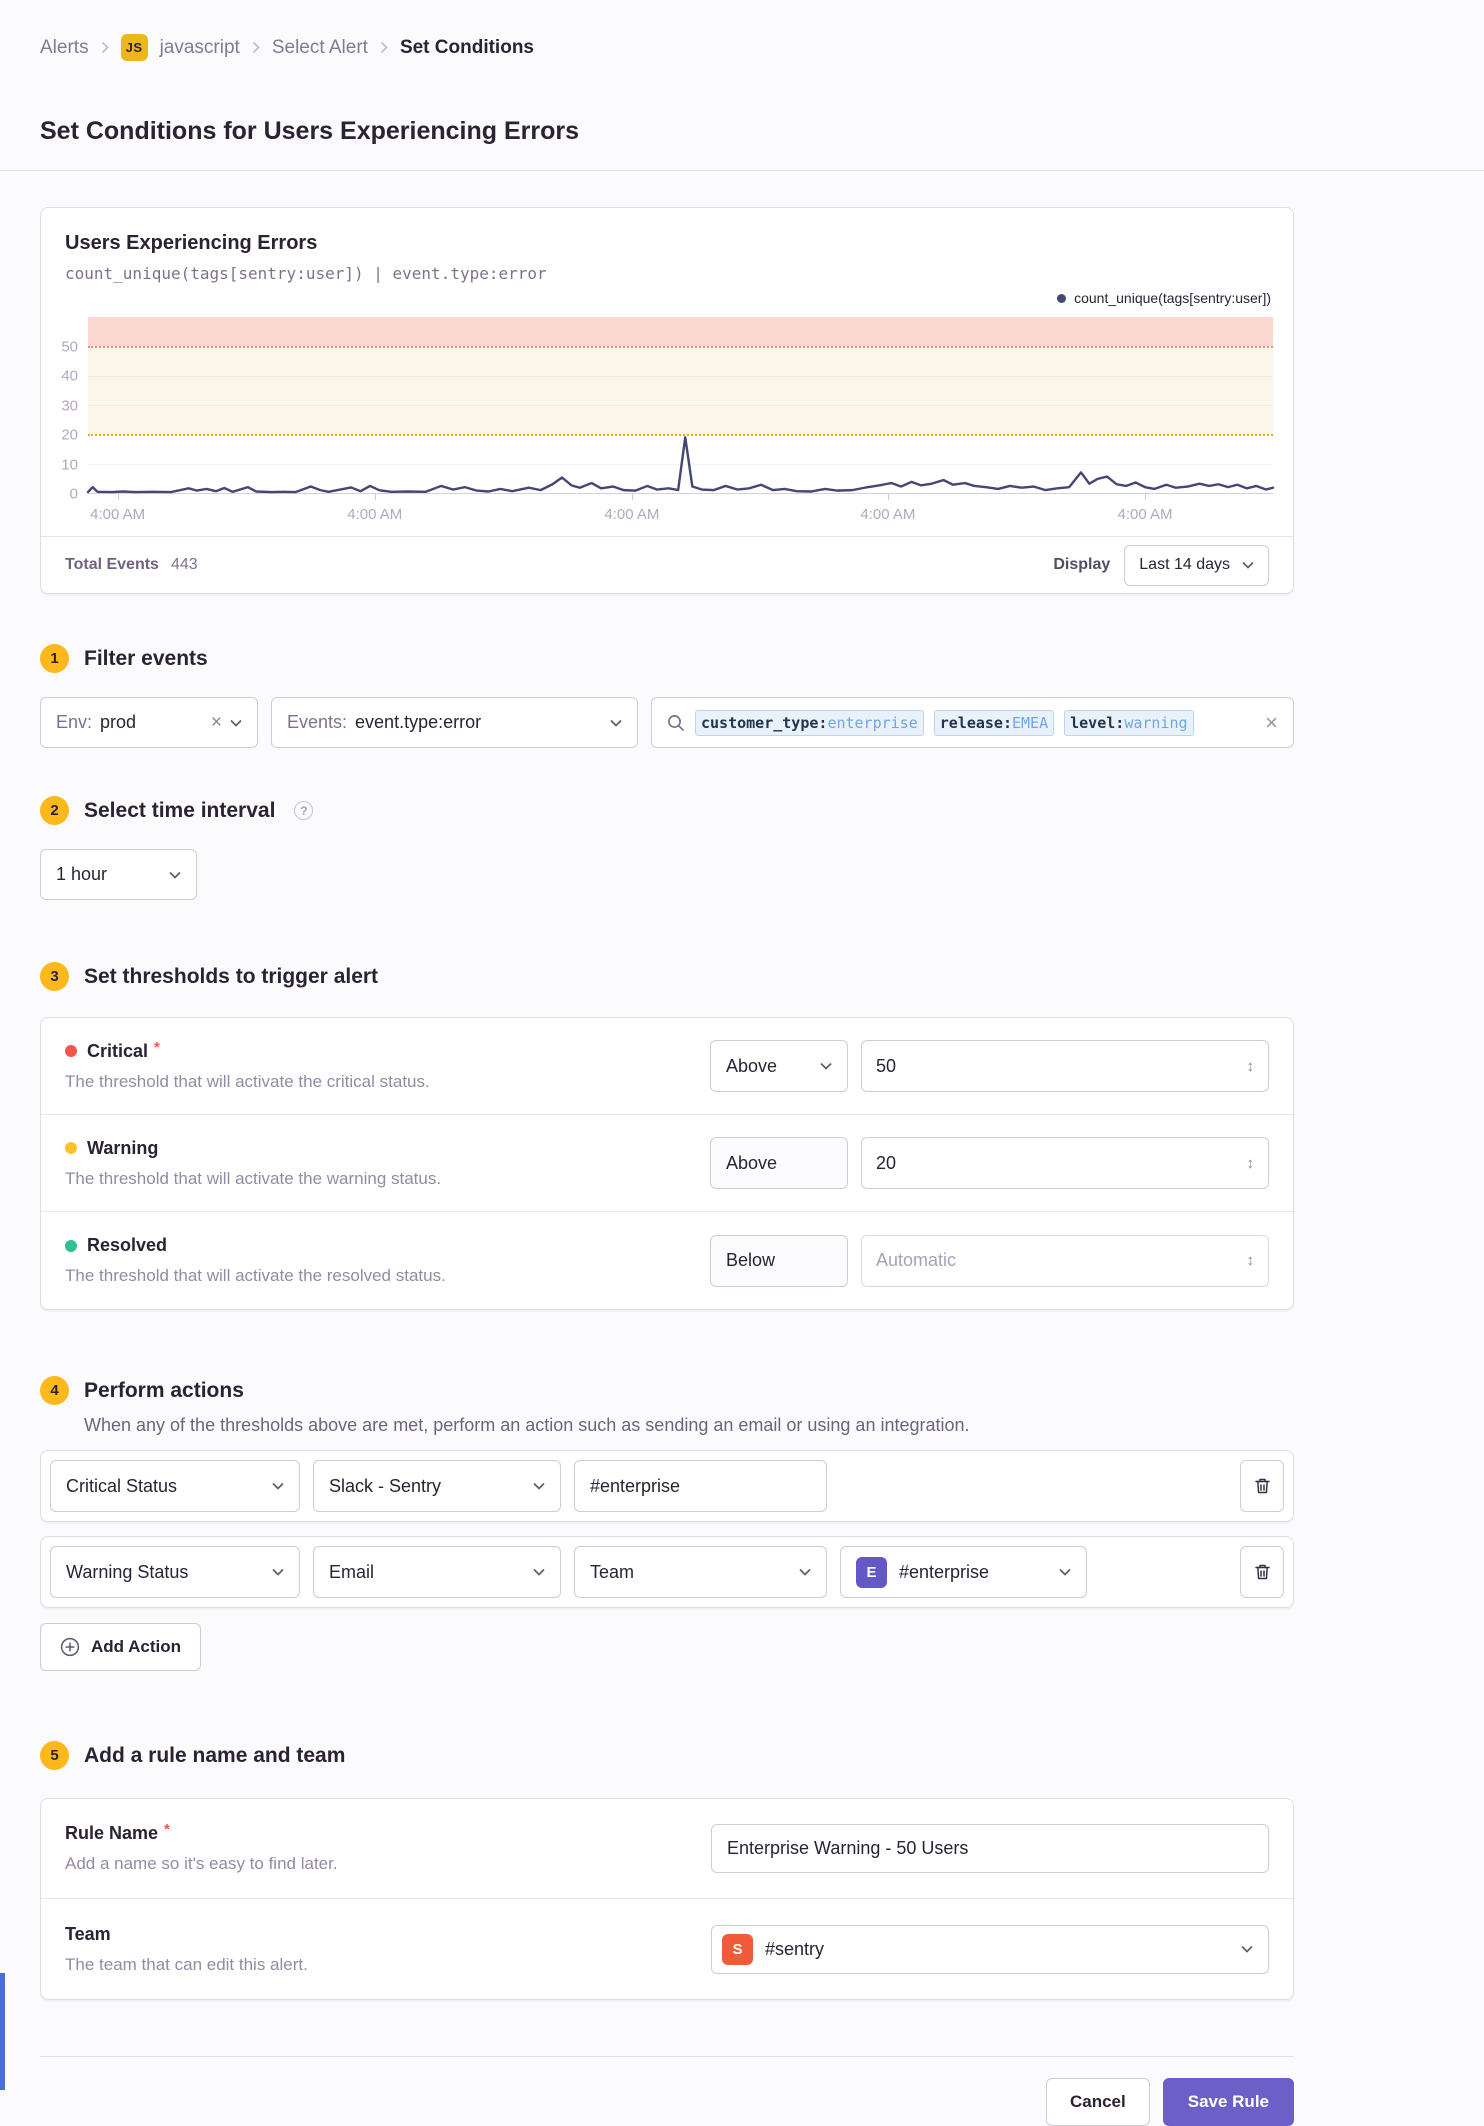 This screenshot has height=2126, width=1484. Describe the element at coordinates (304, 810) in the screenshot. I see `help-icon: ?` at that location.